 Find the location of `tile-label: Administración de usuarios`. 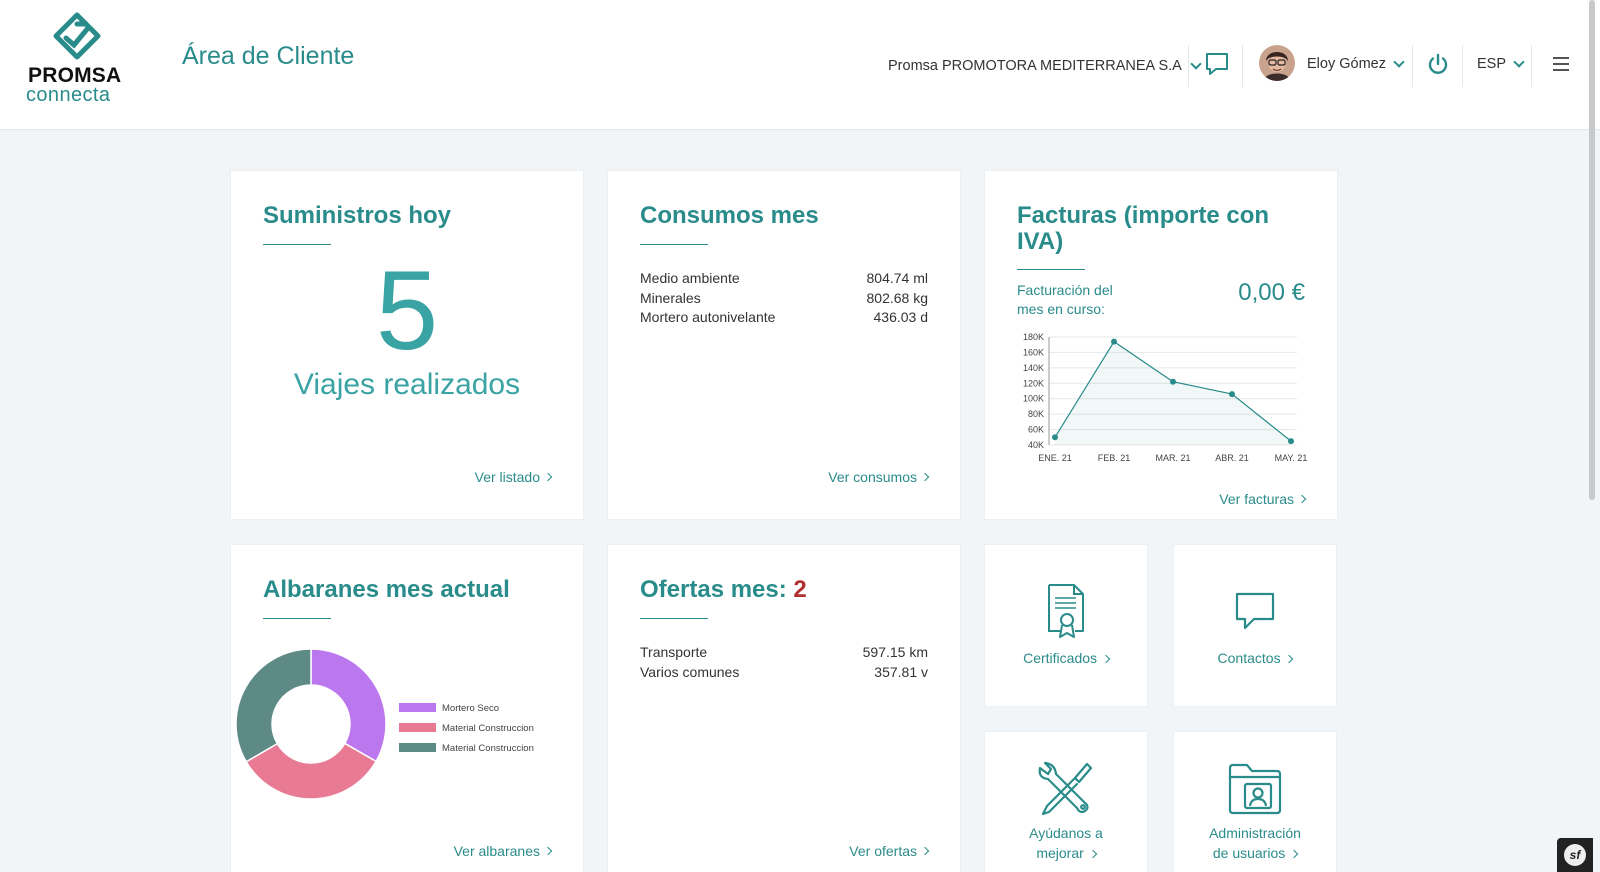

tile-label: Administración de usuarios is located at coordinates (1255, 843).